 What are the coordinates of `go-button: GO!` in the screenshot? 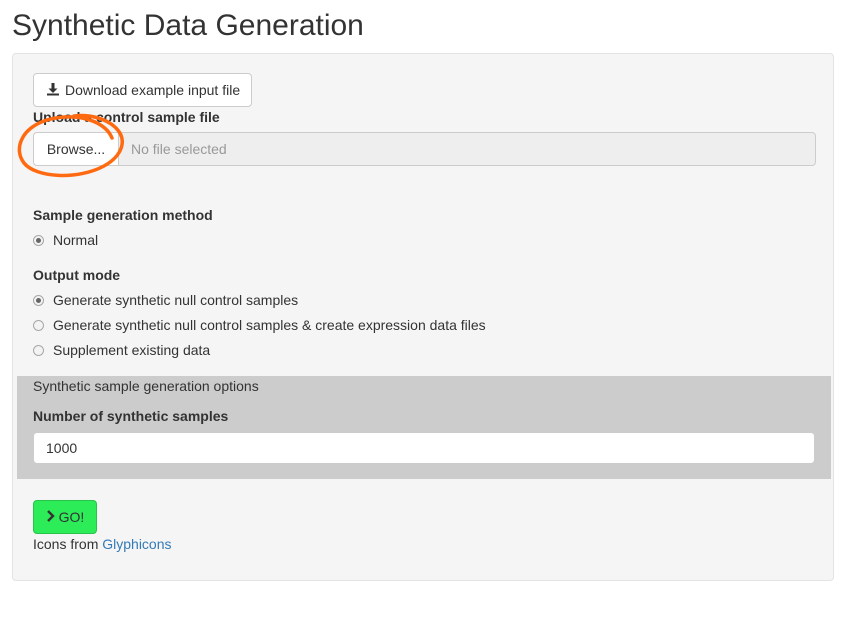 It's located at (65, 517).